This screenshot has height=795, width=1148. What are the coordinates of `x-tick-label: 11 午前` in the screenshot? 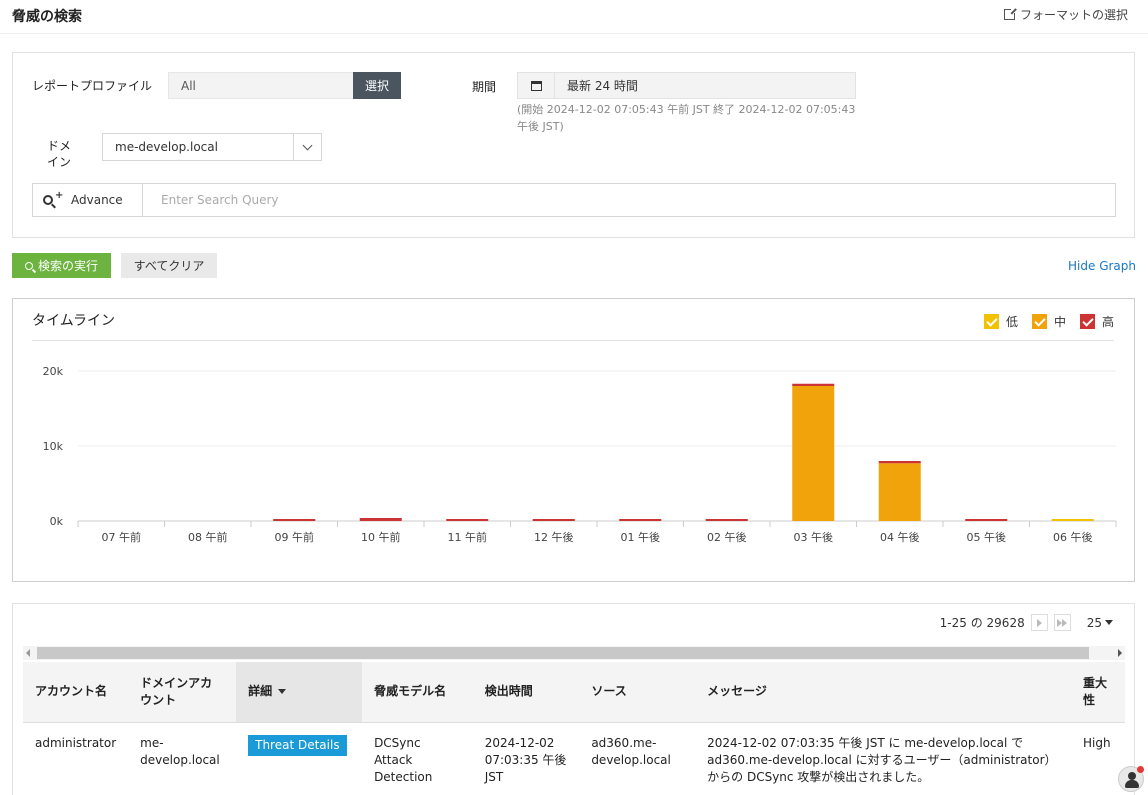 It's located at (468, 537).